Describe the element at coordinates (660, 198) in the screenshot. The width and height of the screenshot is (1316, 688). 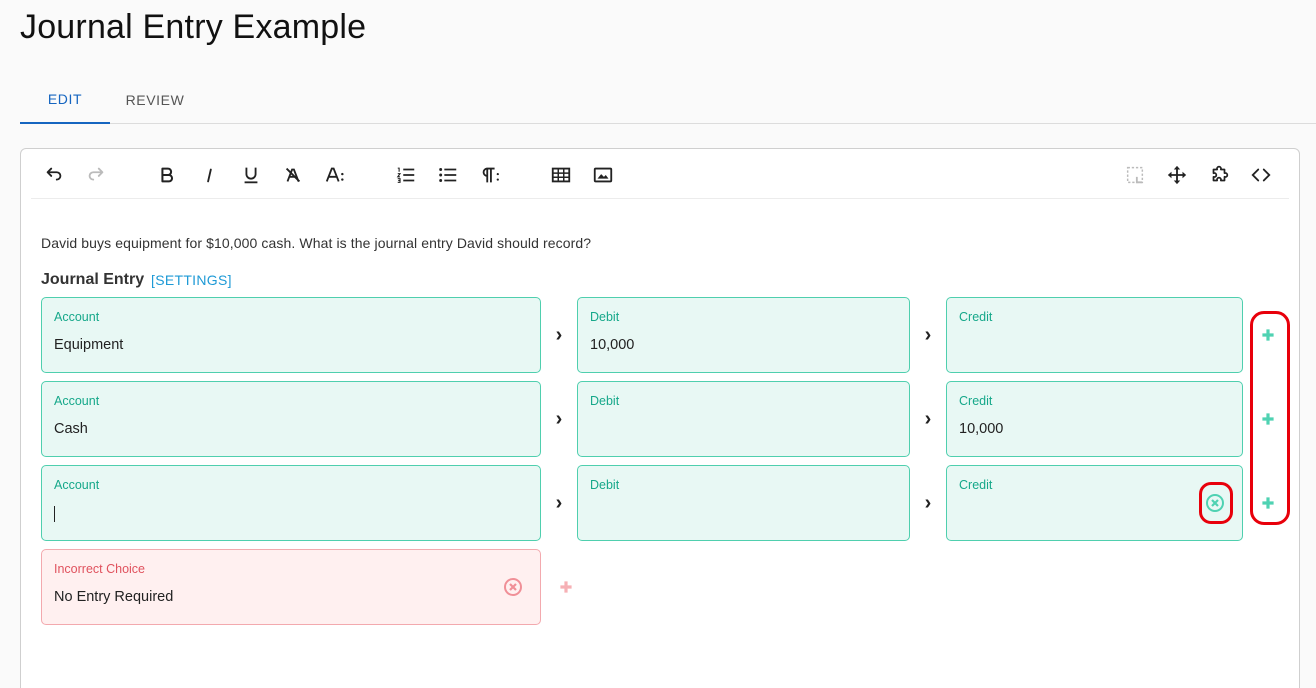
I see `toolbar-divider` at that location.